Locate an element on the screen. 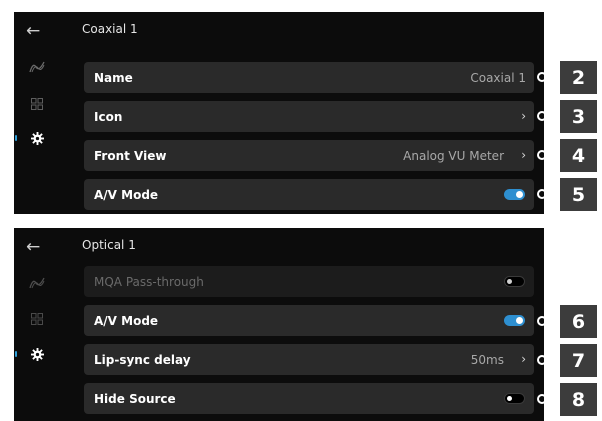 Image resolution: width=602 pixels, height=421 pixels. setting-row-mqa-passthrough: MQA Pass-through is located at coordinates (309, 281).